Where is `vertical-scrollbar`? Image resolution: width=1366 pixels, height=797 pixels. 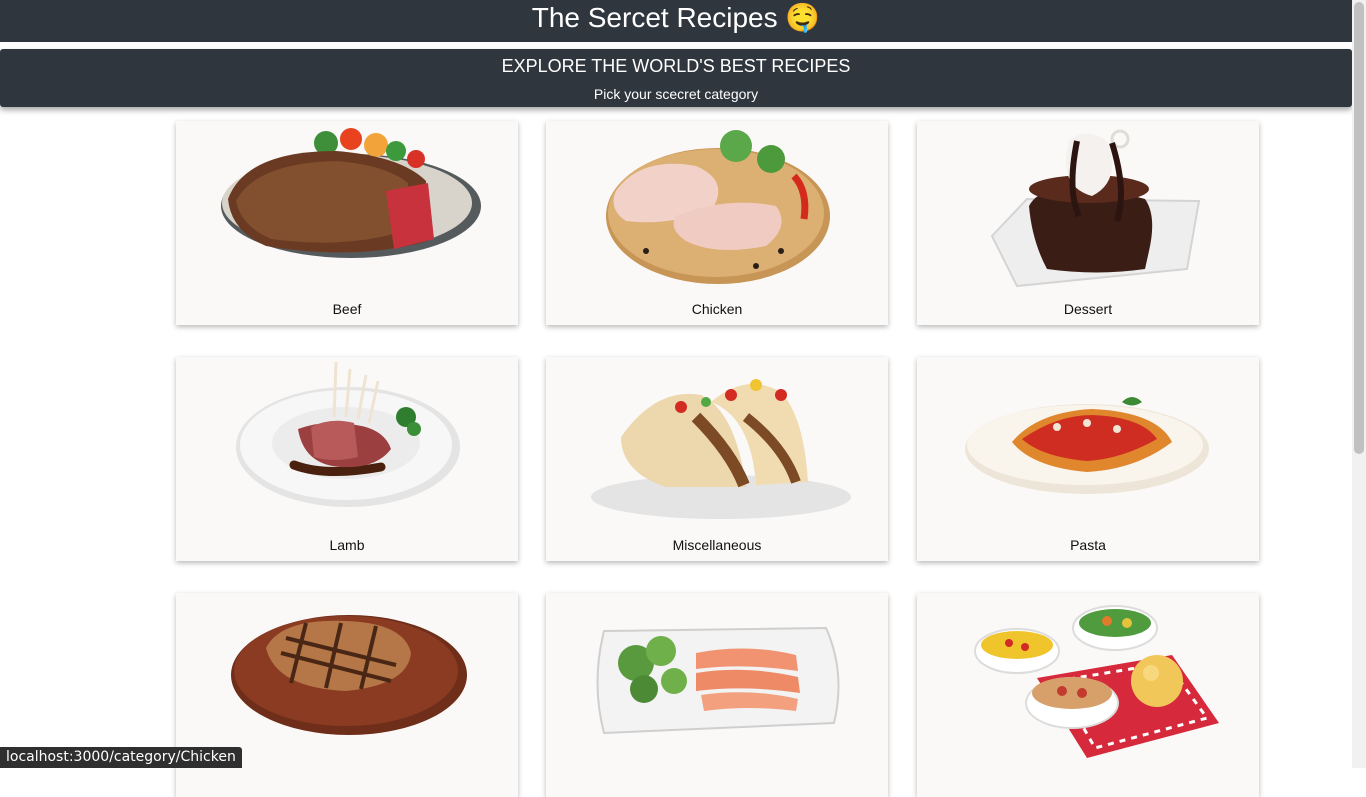
vertical-scrollbar is located at coordinates (1359, 384).